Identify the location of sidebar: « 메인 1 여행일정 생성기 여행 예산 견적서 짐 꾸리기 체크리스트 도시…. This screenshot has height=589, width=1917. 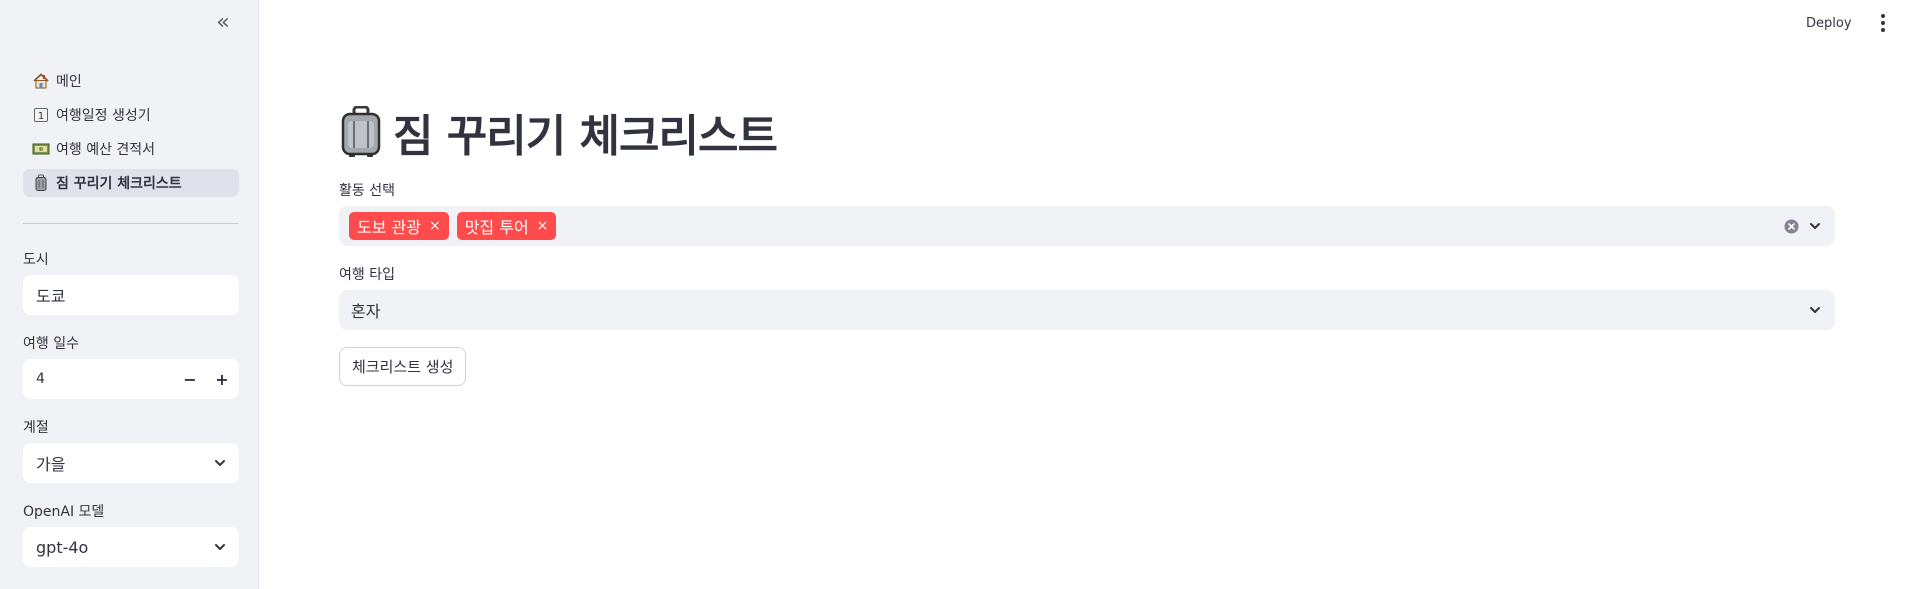
(129, 294).